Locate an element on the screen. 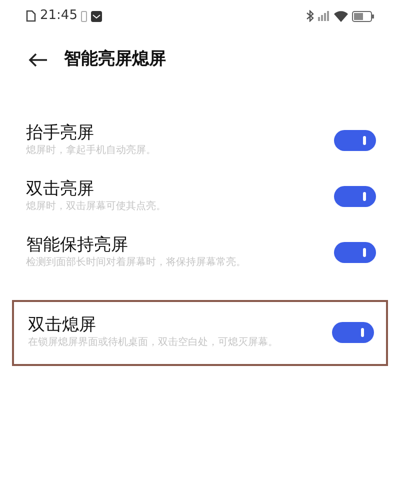 The width and height of the screenshot is (400, 495). back-icon is located at coordinates (38, 60).